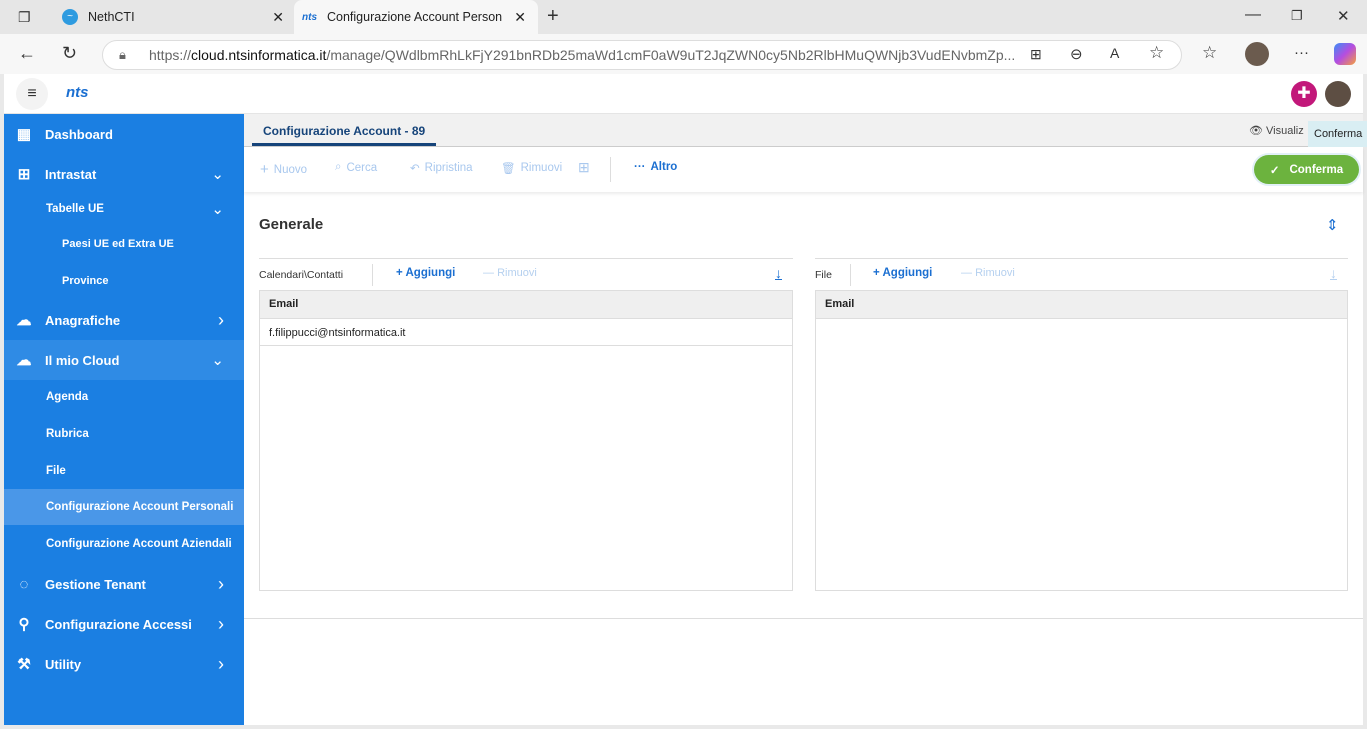  What do you see at coordinates (1156, 53) in the screenshot?
I see `favorite-star-icon: ☆` at bounding box center [1156, 53].